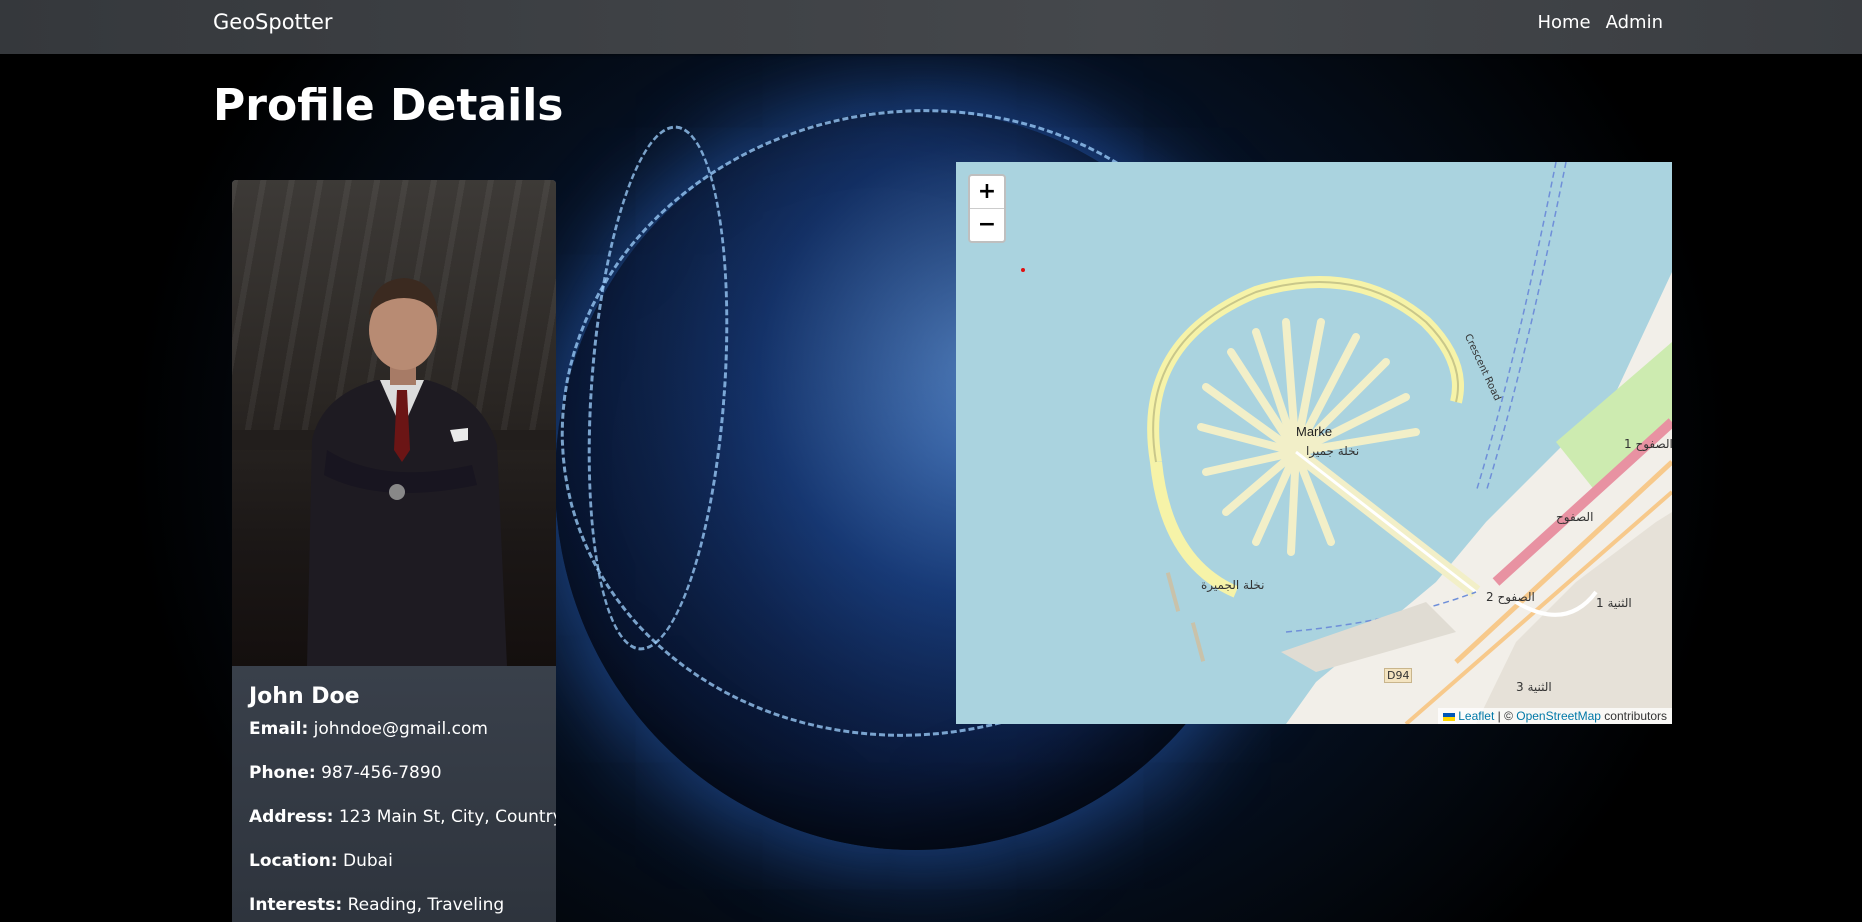 The height and width of the screenshot is (922, 1862). I want to click on map-attribution: Leaflet | © OpenStreetMap contributors, so click(1555, 716).